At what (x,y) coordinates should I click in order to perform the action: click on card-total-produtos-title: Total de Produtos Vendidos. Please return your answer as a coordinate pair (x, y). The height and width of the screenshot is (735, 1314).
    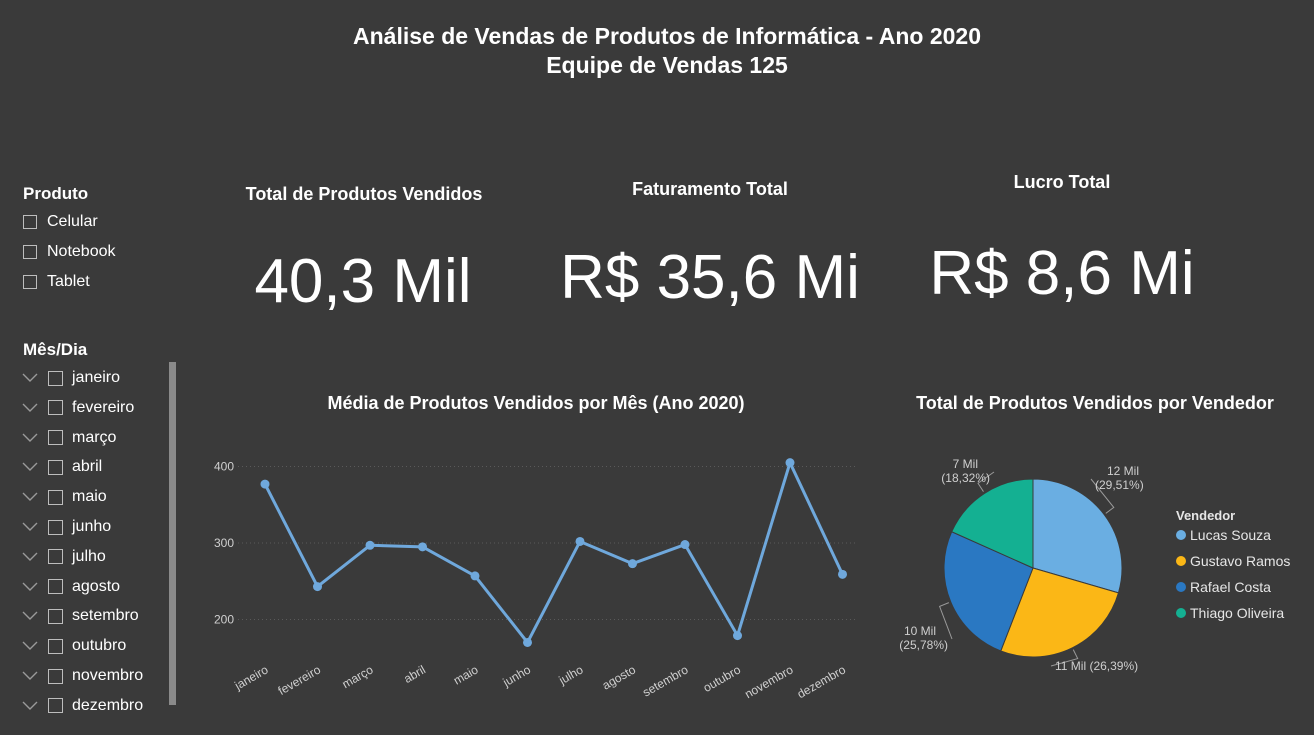
    Looking at the image, I should click on (364, 194).